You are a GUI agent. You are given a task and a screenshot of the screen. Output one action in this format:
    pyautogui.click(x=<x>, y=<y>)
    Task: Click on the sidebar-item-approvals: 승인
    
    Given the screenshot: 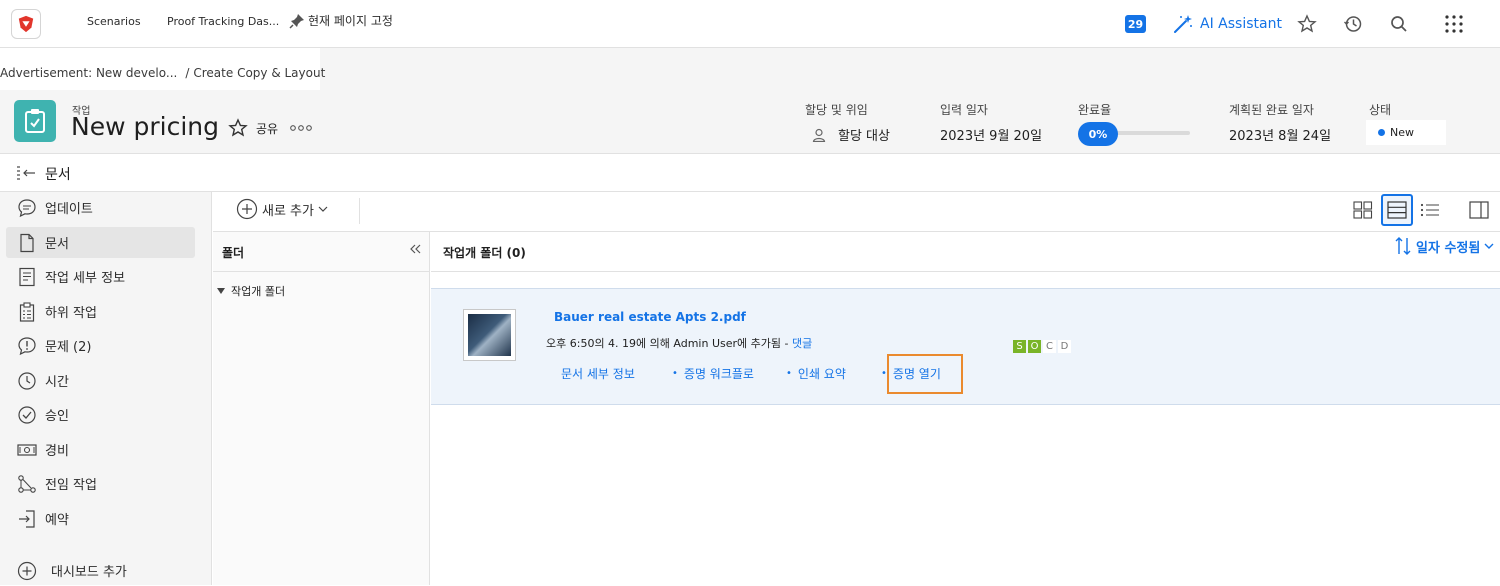 What is the action you would take?
    pyautogui.click(x=100, y=414)
    